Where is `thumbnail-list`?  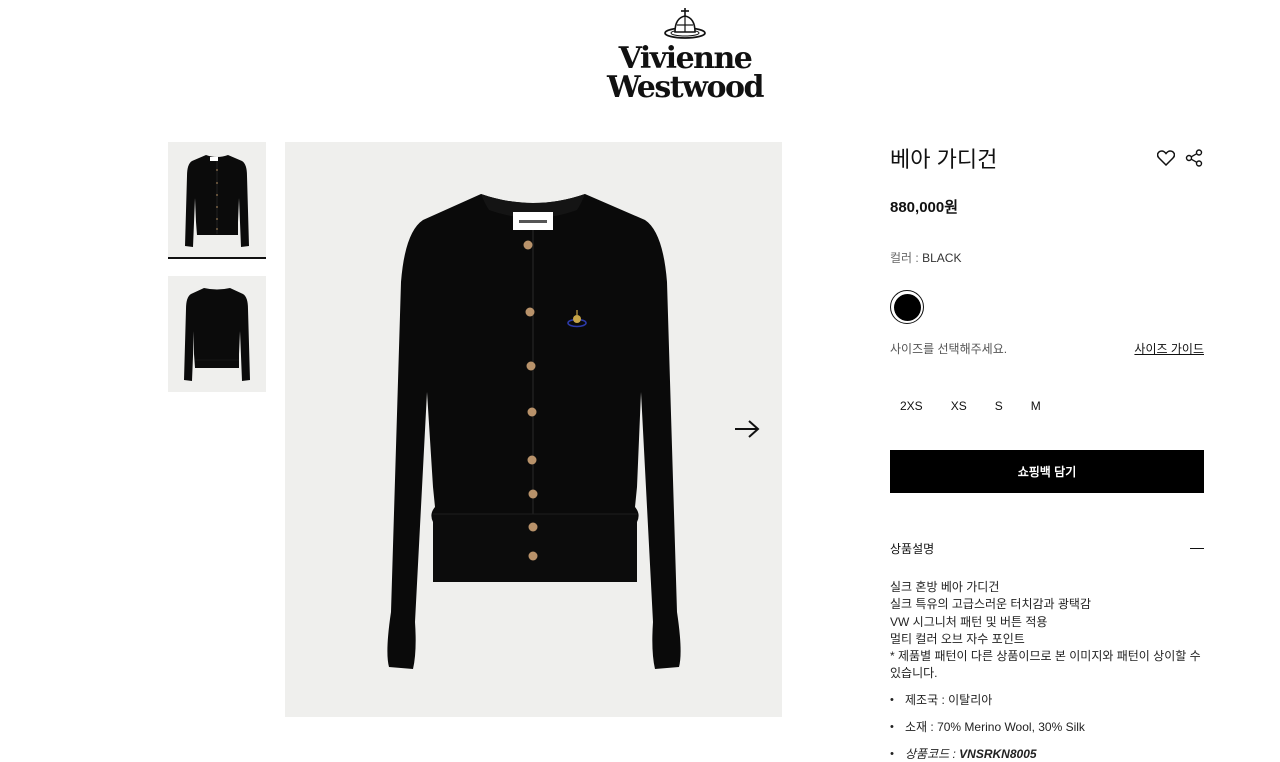
thumbnail-list is located at coordinates (217, 267).